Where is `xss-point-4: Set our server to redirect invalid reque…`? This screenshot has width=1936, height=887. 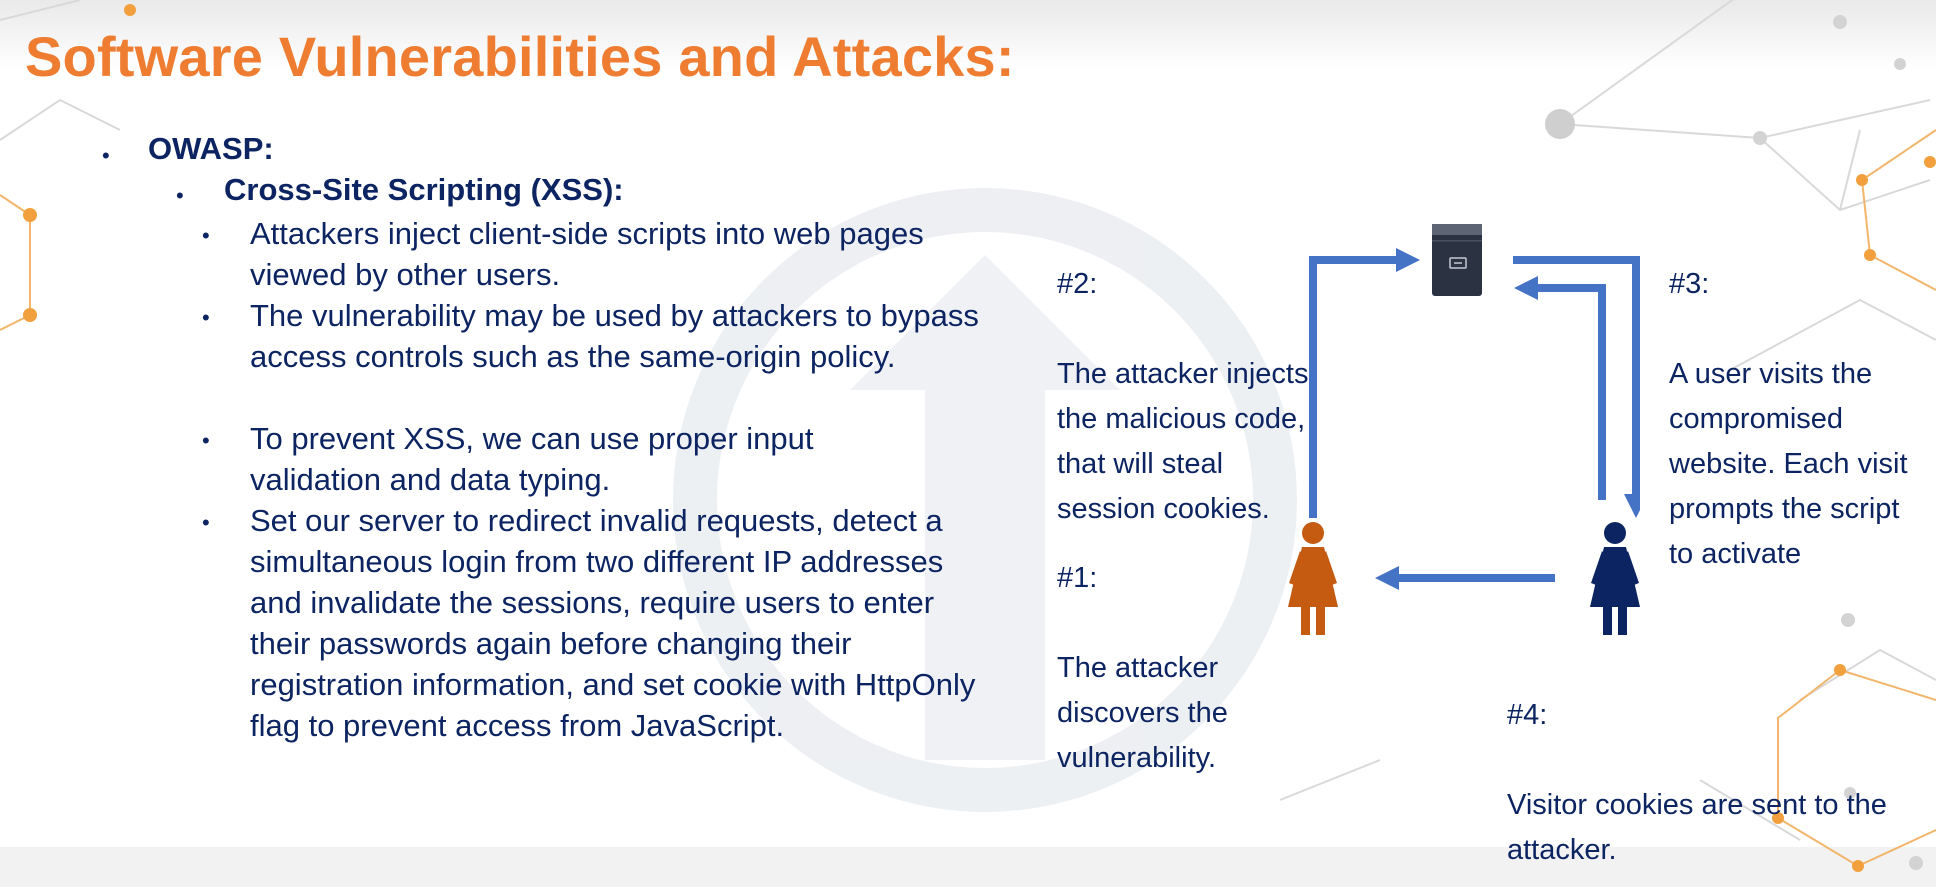 xss-point-4: Set our server to redirect invalid reque… is located at coordinates (613, 623).